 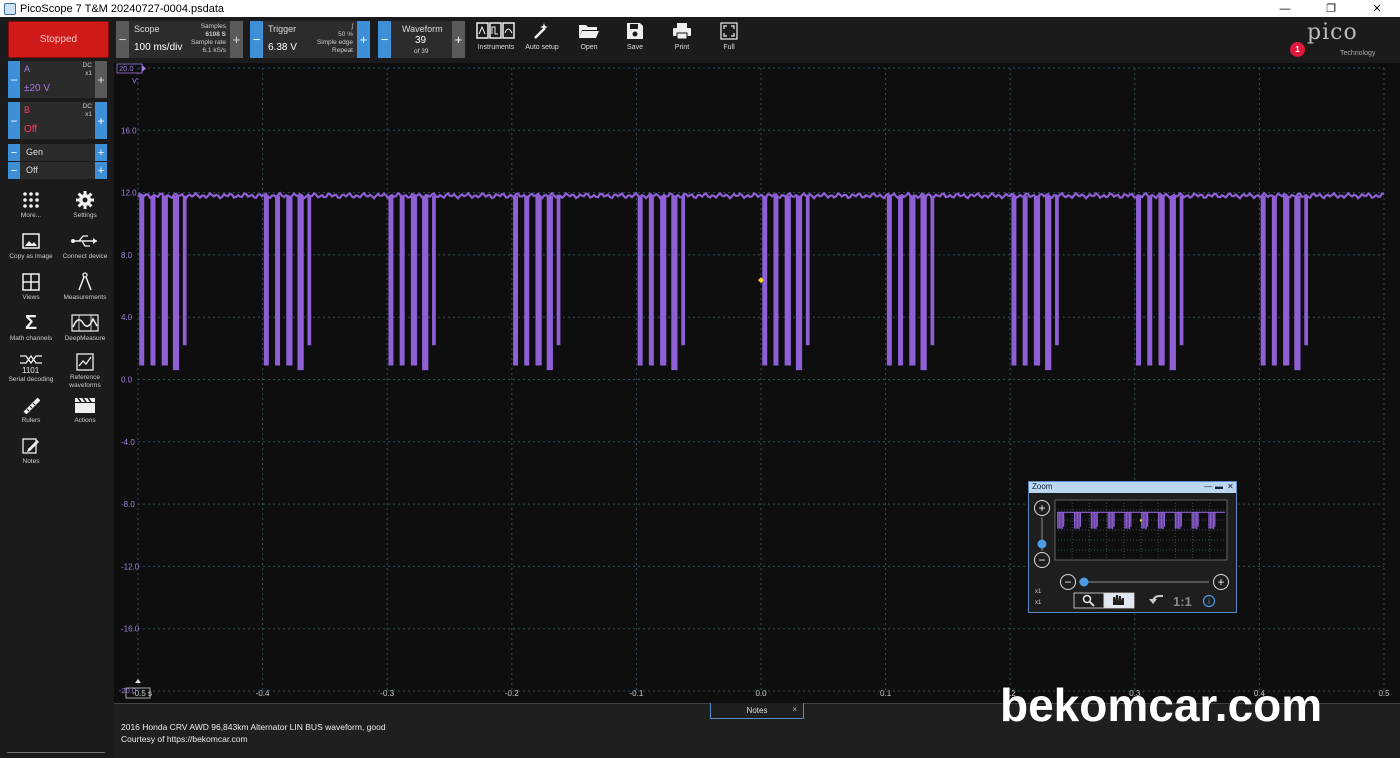 I want to click on watermark-text: bekomcar.com, so click(x=1161, y=705).